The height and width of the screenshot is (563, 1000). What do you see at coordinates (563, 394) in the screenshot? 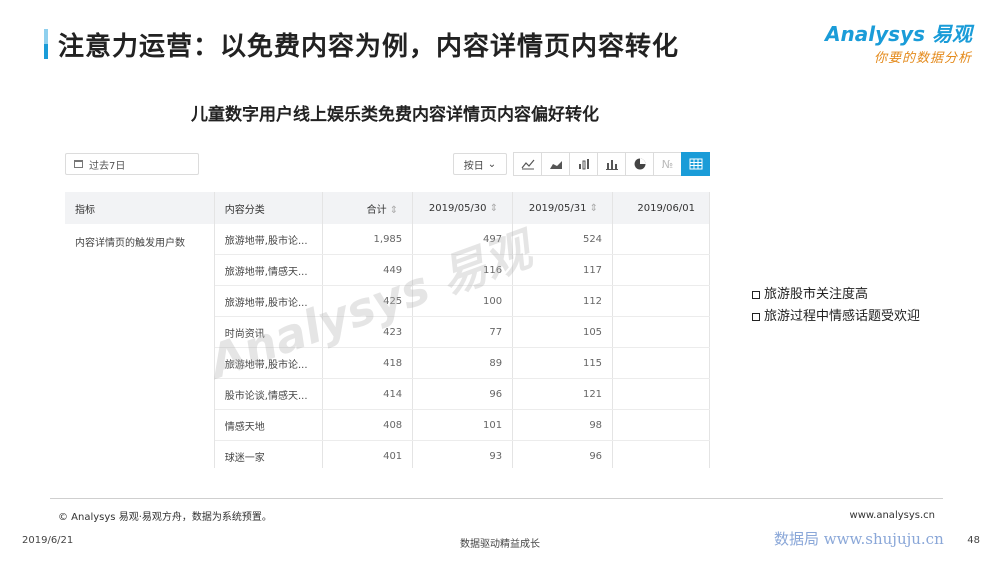
I see `date-2-cell: 121` at bounding box center [563, 394].